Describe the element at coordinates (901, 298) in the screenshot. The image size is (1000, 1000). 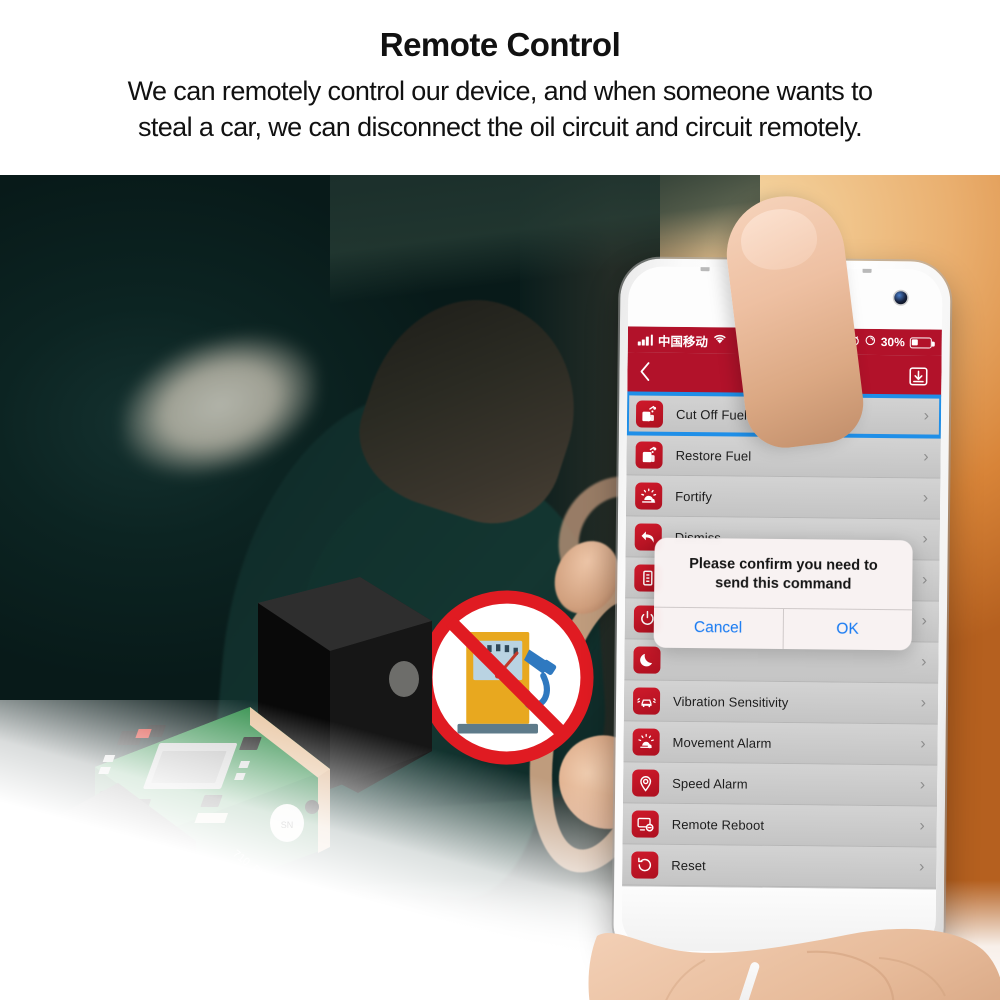
I see `front-camera` at that location.